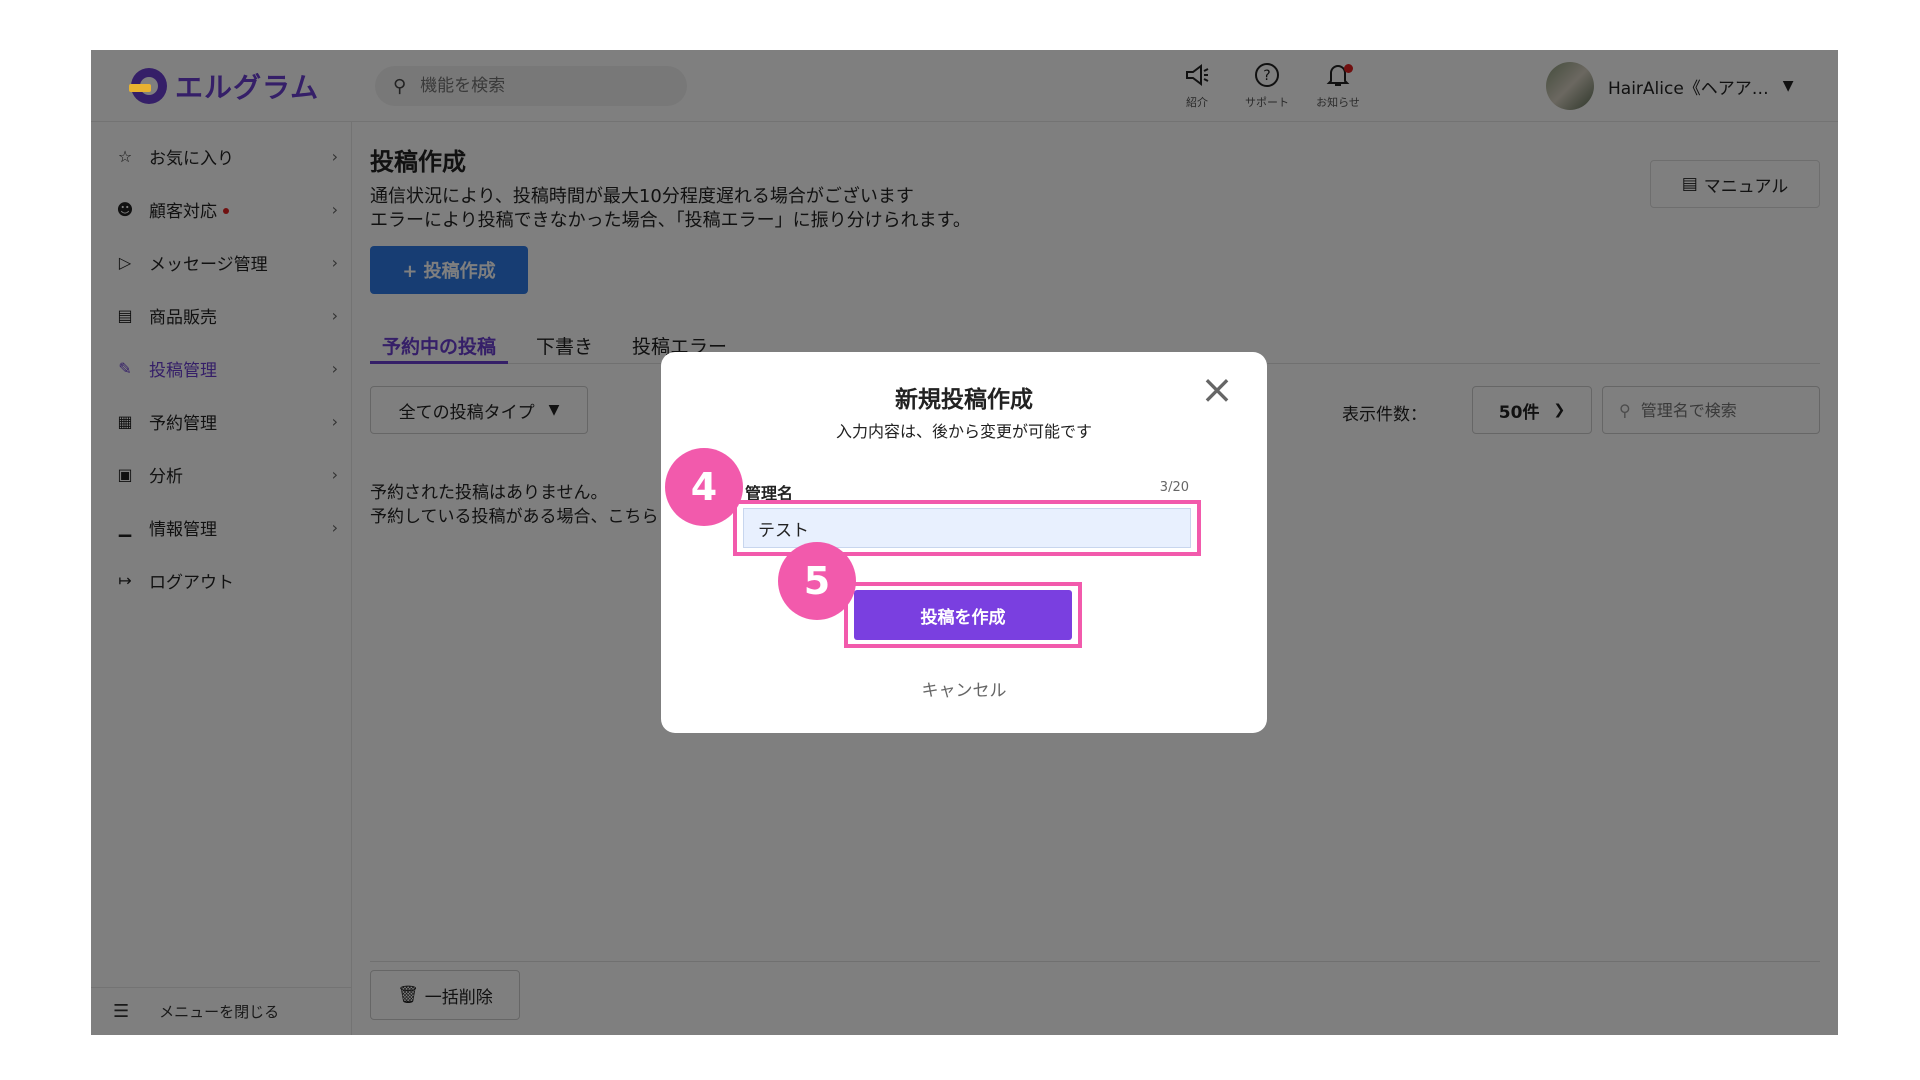 The image size is (1920, 1080). Describe the element at coordinates (964, 688) in the screenshot. I see `cancel-link: キャンセル` at that location.